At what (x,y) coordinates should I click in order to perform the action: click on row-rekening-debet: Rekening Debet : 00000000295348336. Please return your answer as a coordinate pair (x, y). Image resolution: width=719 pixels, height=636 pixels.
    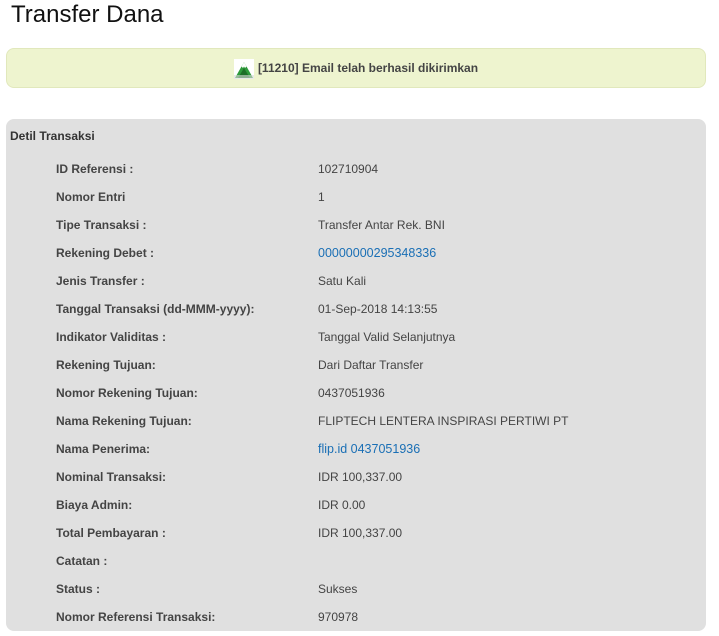
    Looking at the image, I should click on (356, 253).